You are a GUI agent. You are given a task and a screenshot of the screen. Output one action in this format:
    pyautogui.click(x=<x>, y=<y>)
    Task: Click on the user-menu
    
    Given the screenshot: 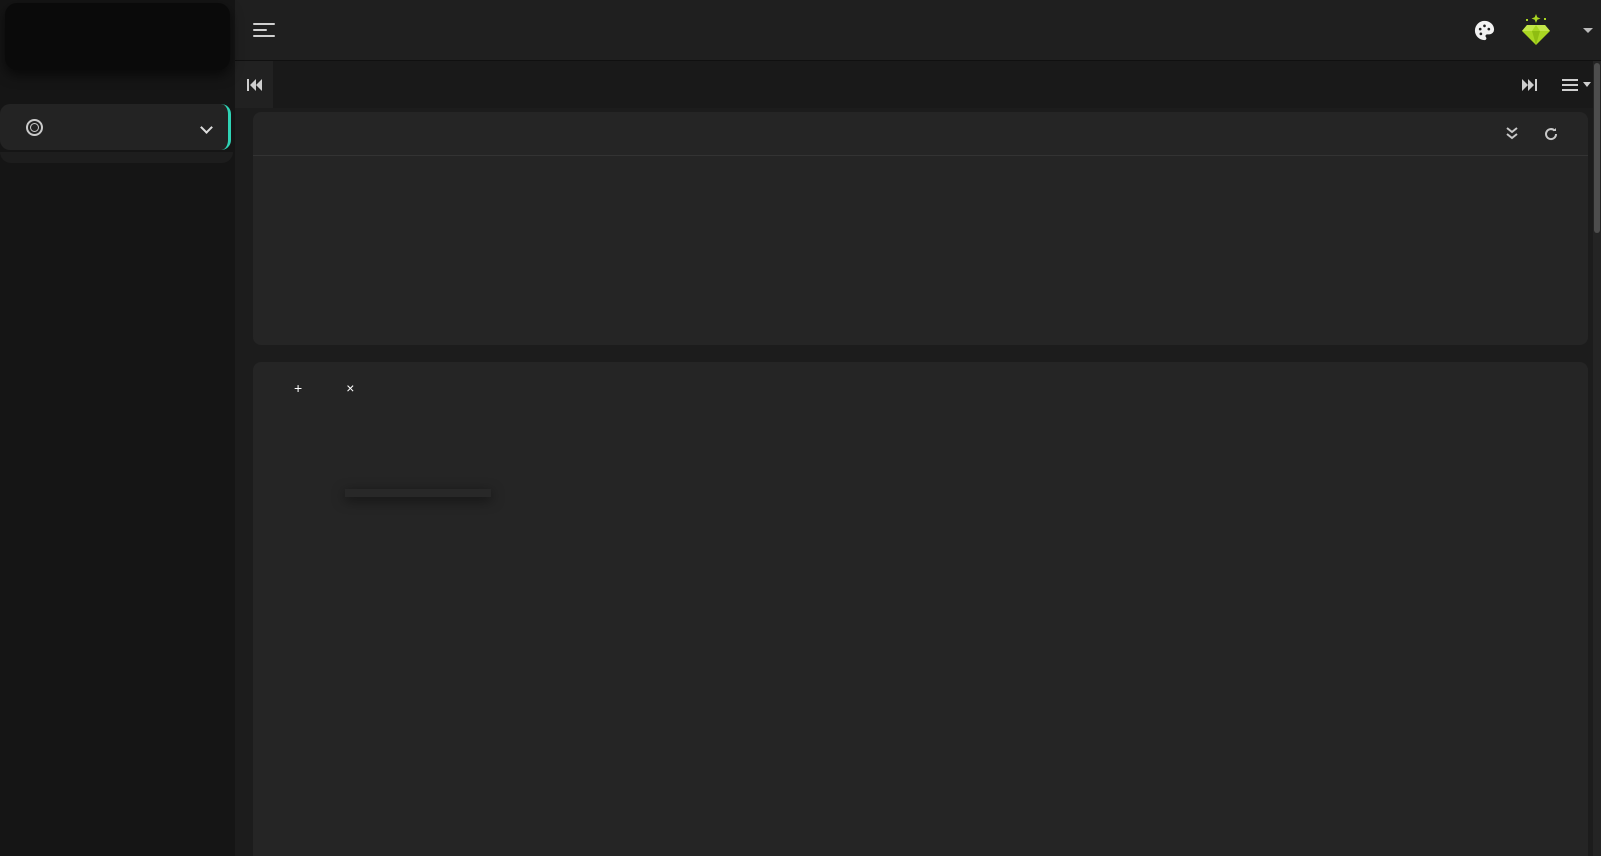 What is the action you would take?
    pyautogui.click(x=1584, y=30)
    